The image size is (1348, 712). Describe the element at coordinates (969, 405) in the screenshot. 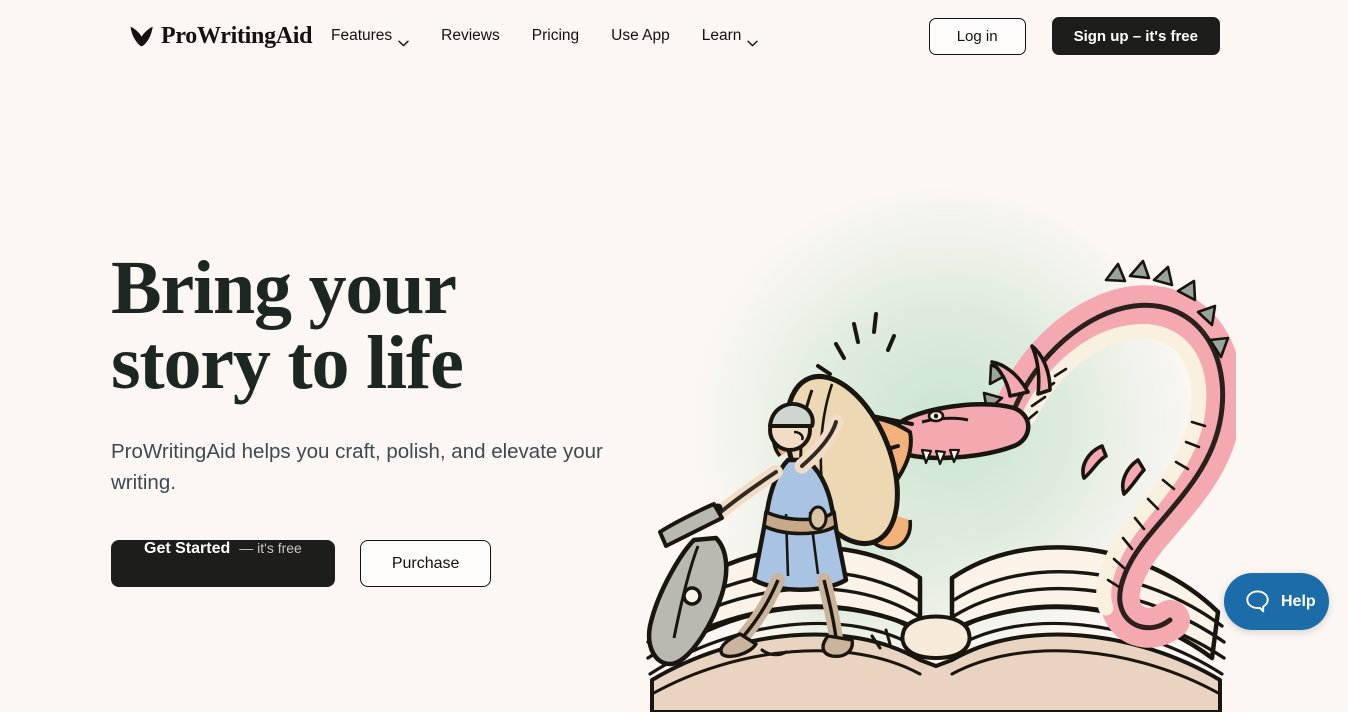

I see `dragon-head` at that location.